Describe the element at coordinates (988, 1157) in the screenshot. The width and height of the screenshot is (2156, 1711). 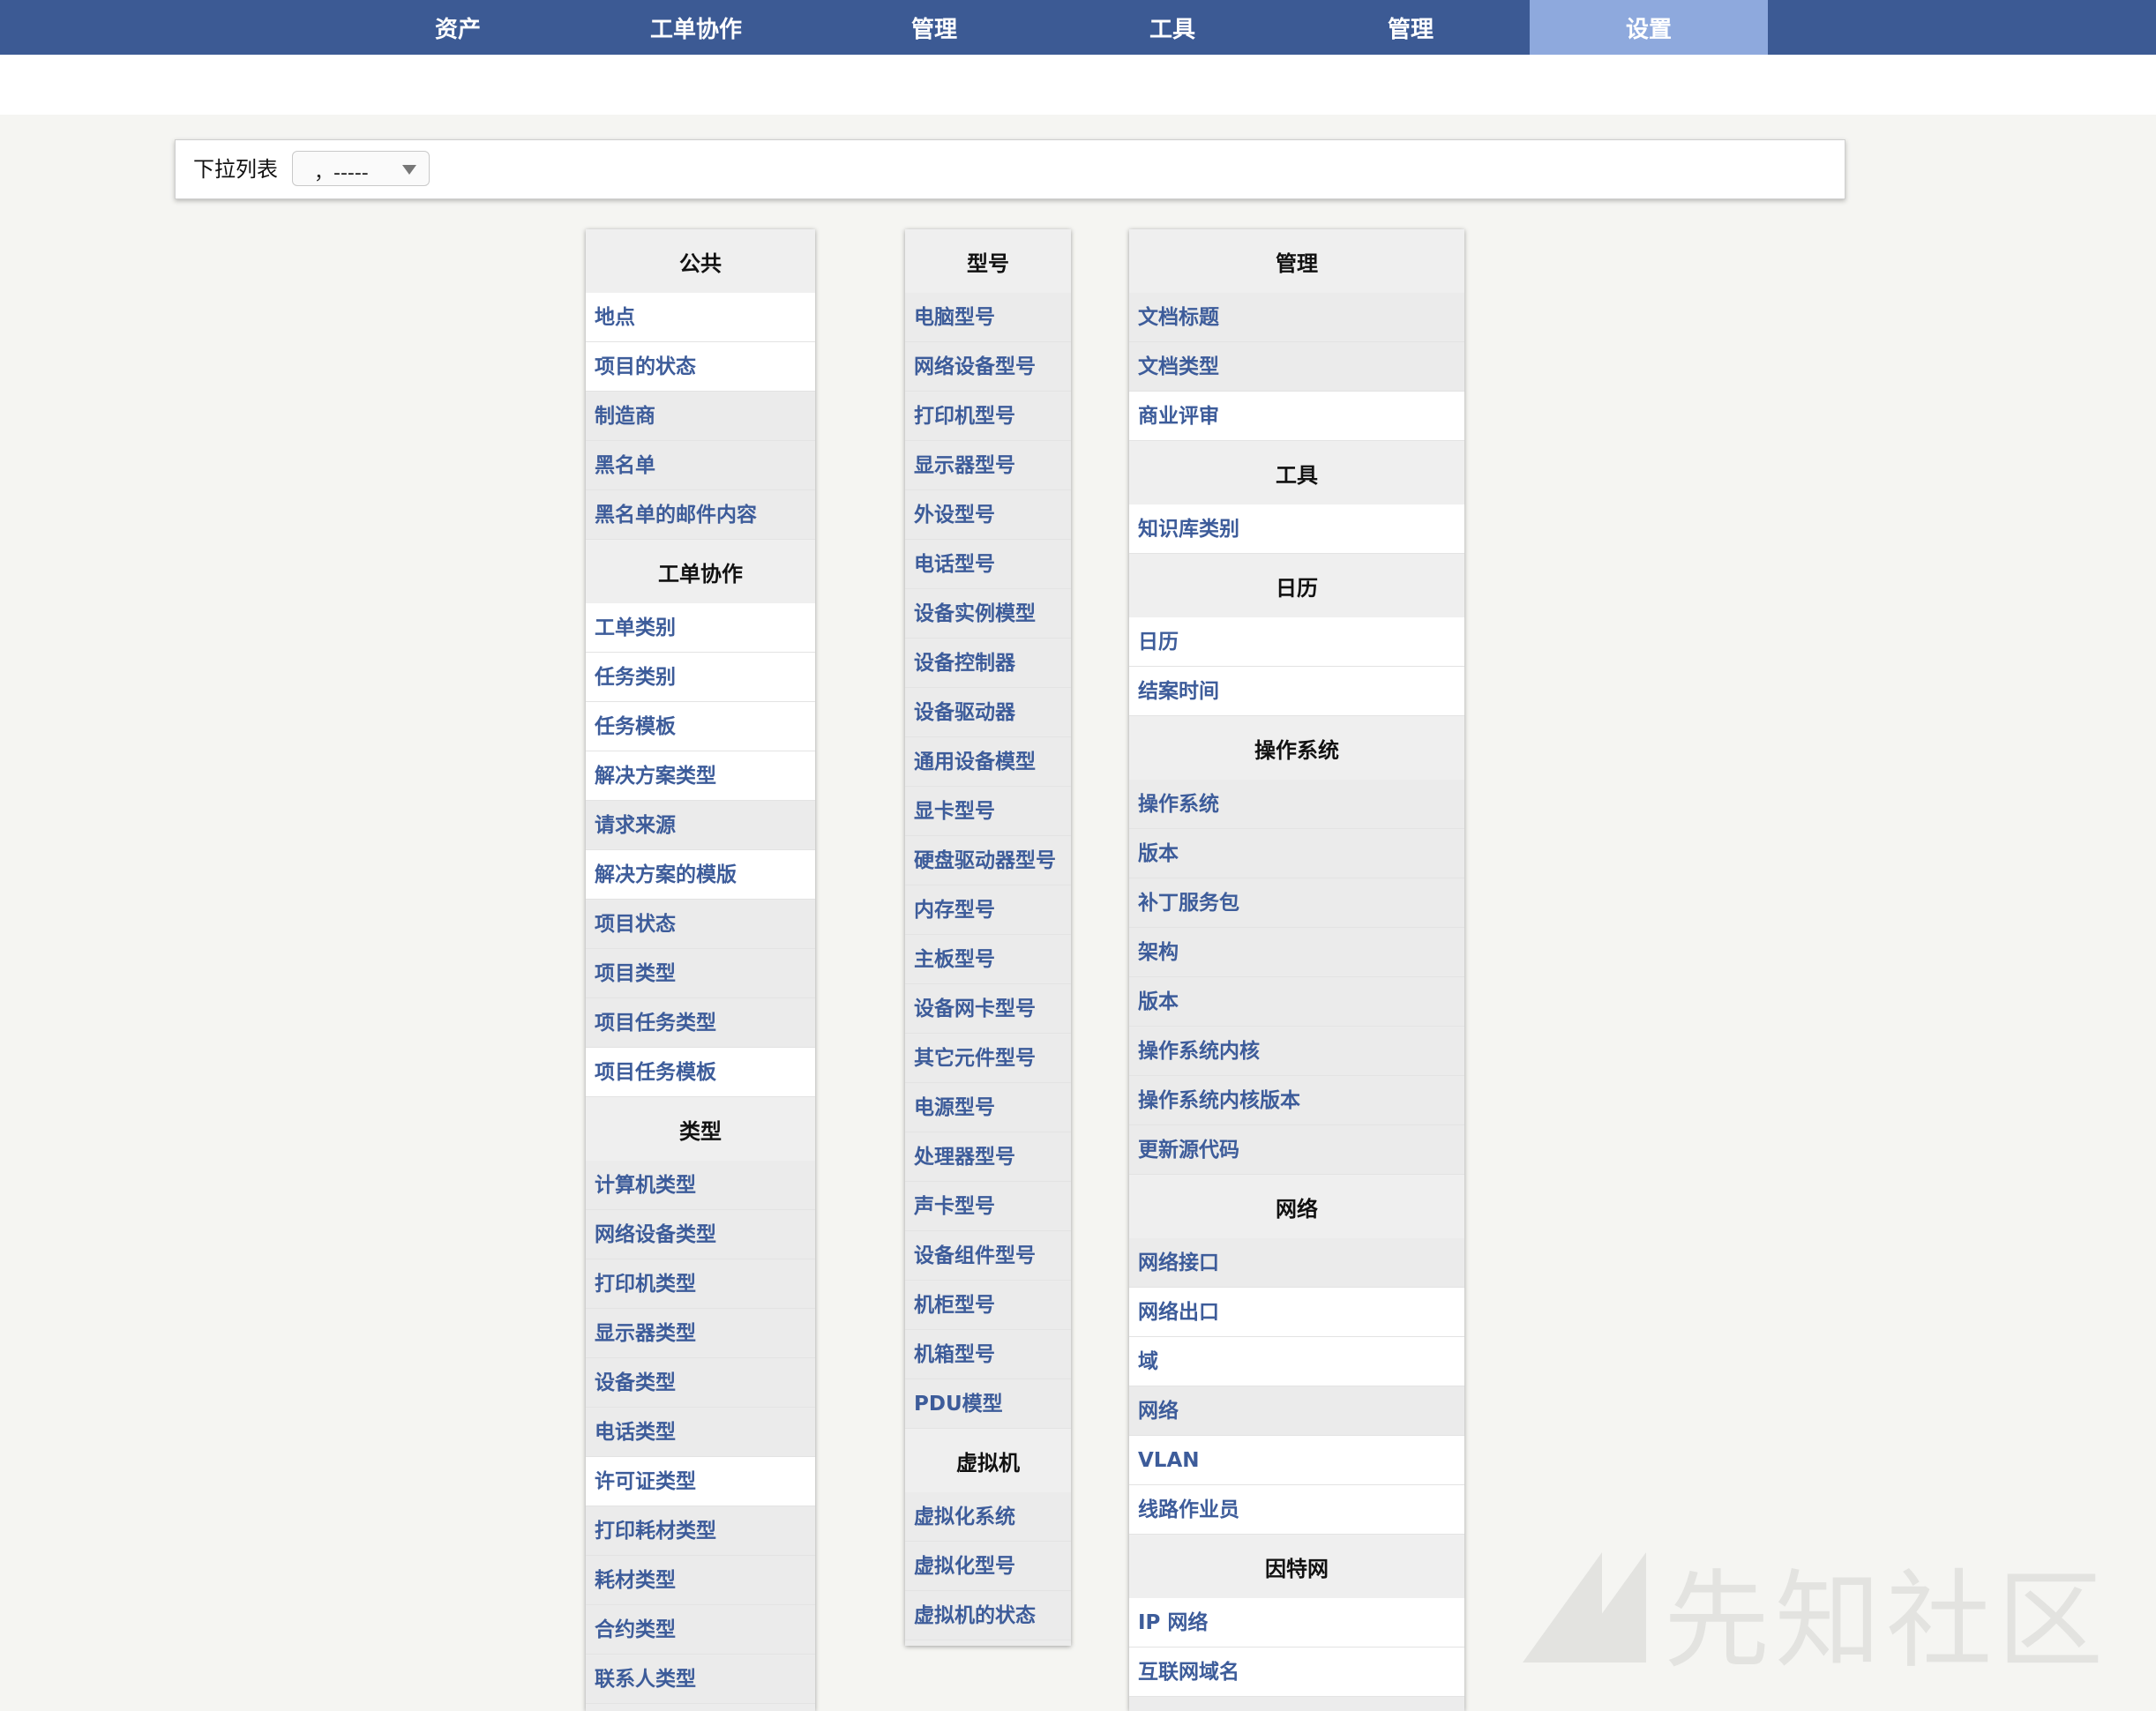
I see `dropdown-link-item: 处理器型号` at that location.